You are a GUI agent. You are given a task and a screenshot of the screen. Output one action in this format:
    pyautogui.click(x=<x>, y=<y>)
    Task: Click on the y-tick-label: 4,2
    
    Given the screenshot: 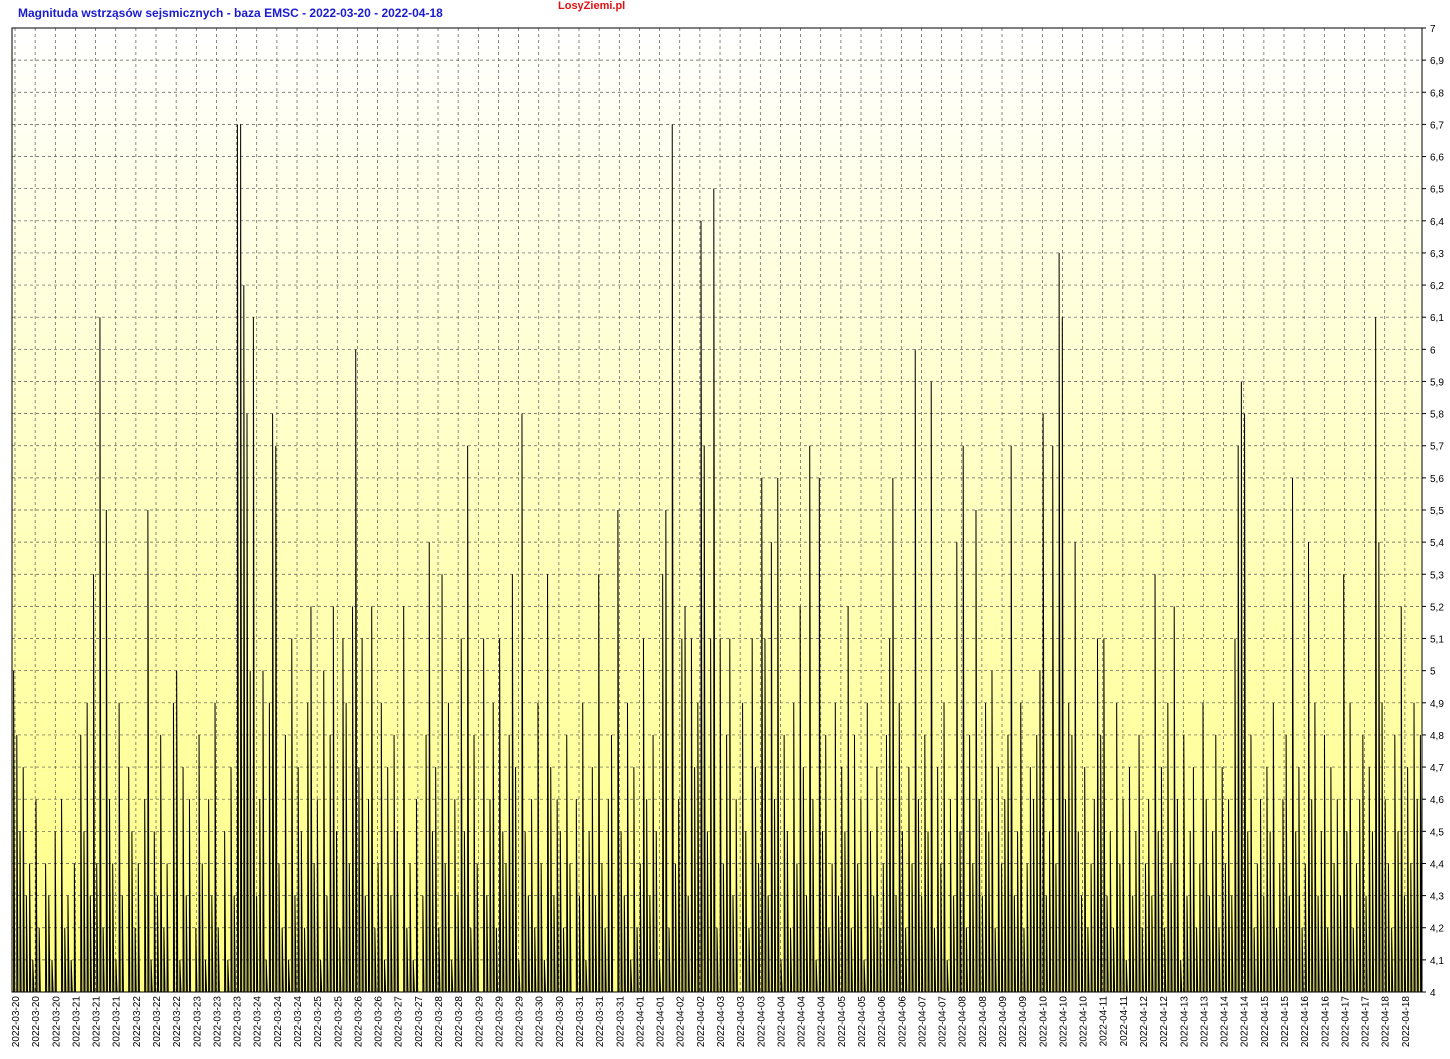 What is the action you would take?
    pyautogui.click(x=1437, y=929)
    